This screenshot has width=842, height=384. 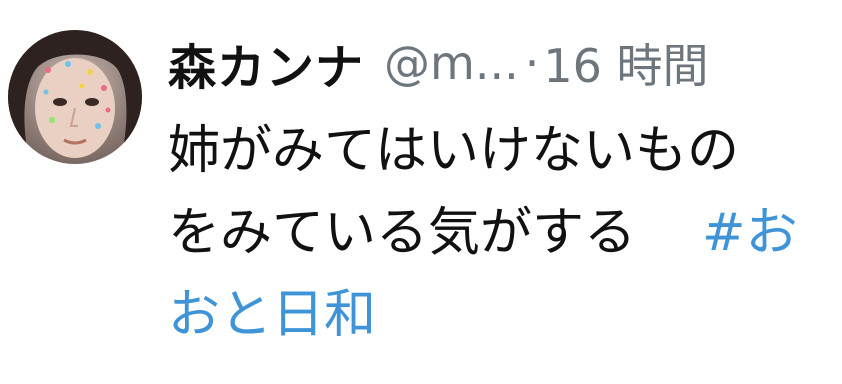 I want to click on display-name: 森カンナ, so click(x=266, y=63).